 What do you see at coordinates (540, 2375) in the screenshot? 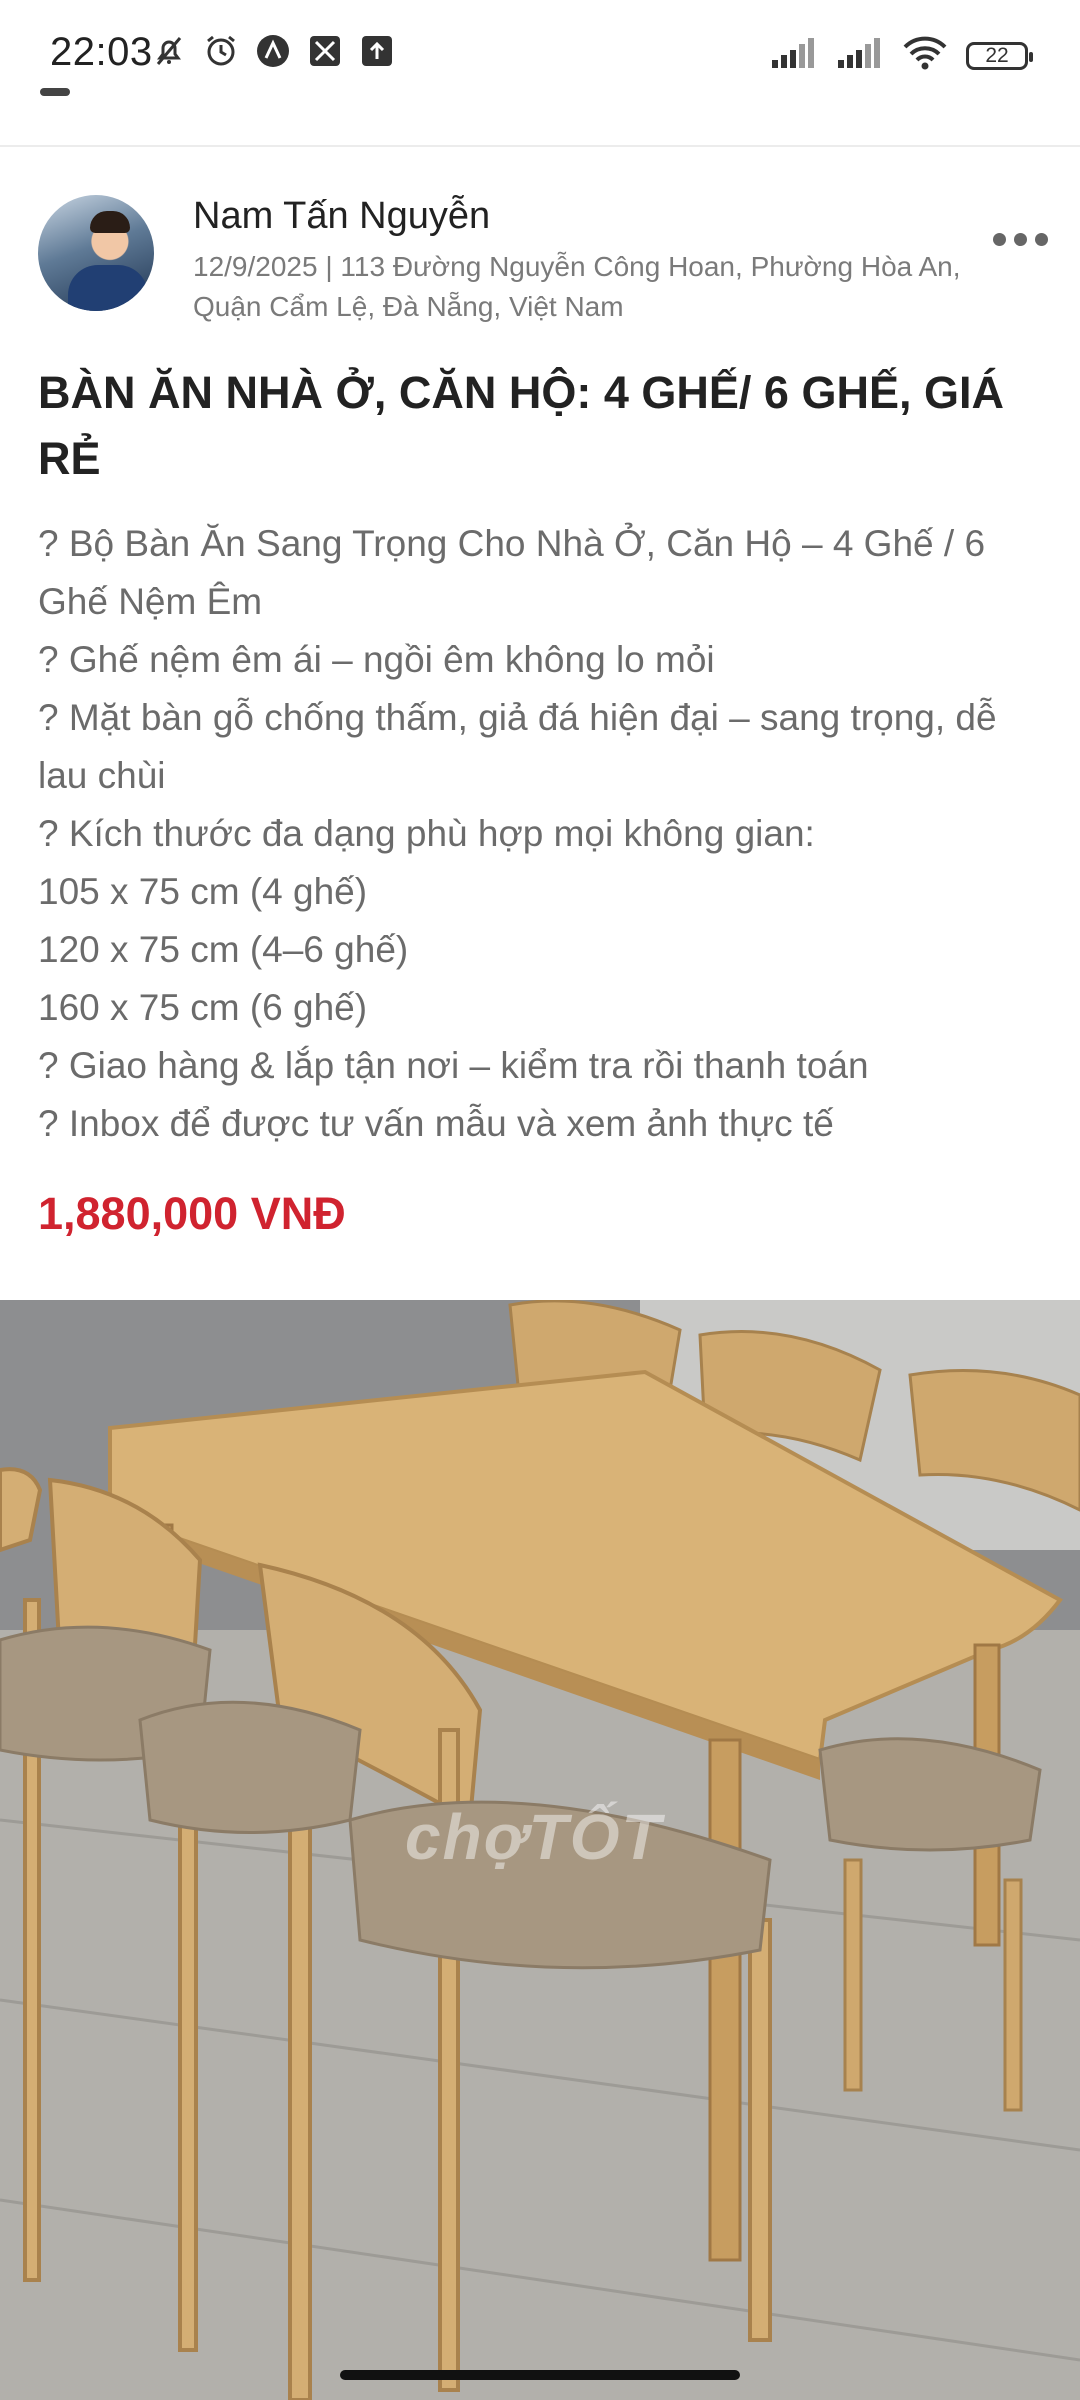
I see `home-indicator` at bounding box center [540, 2375].